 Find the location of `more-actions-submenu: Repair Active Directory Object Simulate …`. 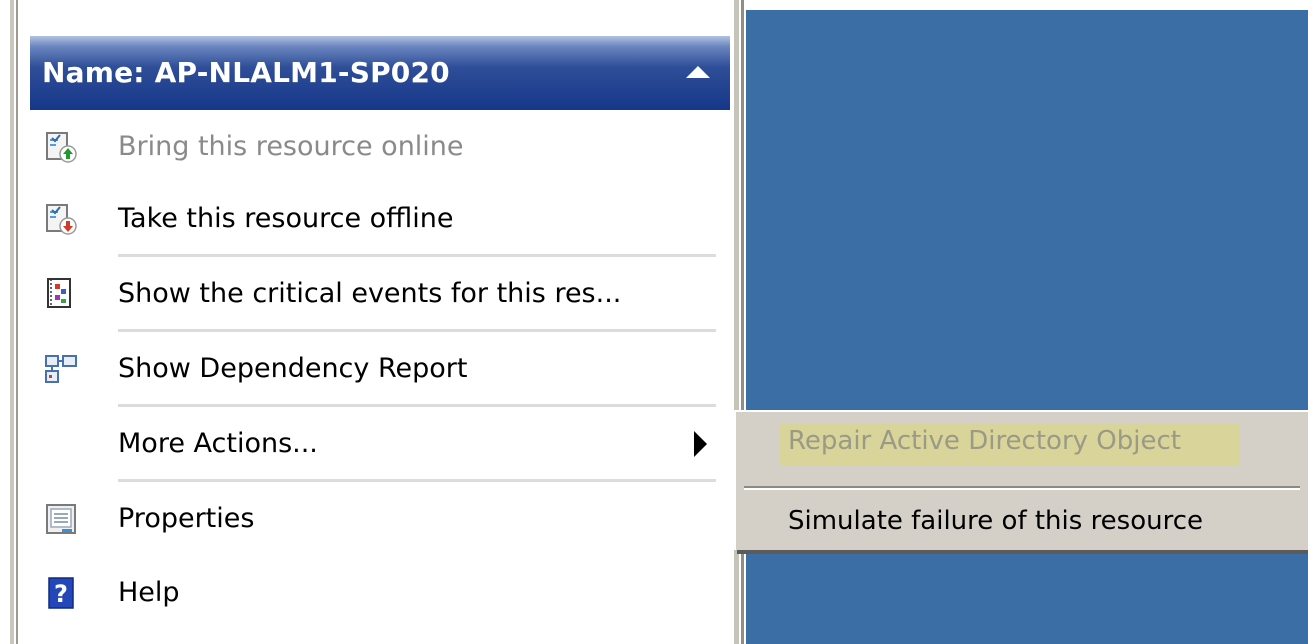

more-actions-submenu: Repair Active Directory Object Simulate … is located at coordinates (1021, 480).